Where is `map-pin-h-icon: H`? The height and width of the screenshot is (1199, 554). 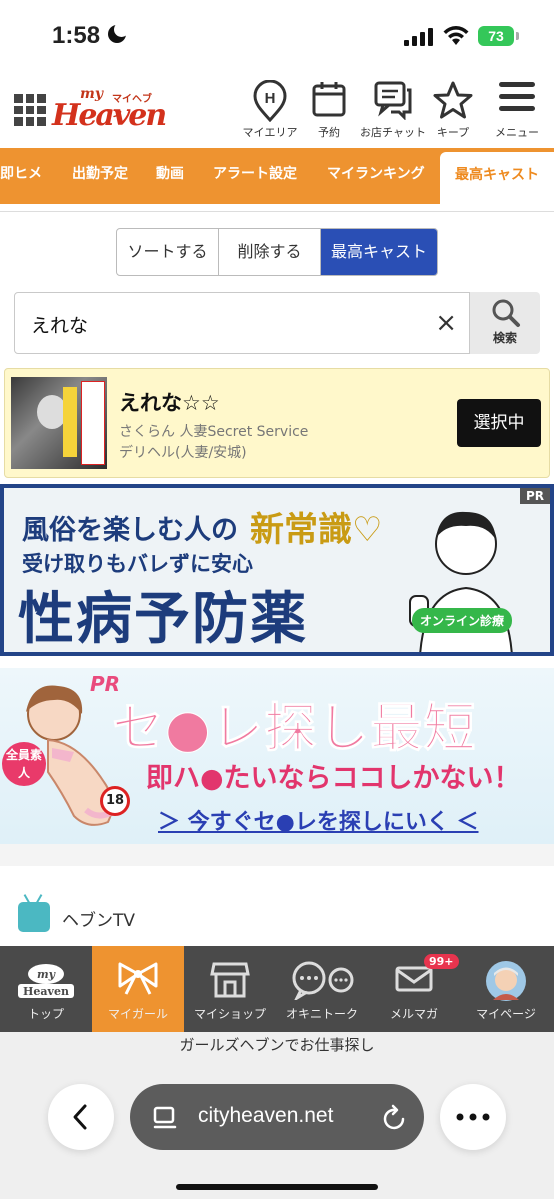
map-pin-h-icon: H is located at coordinates (270, 101).